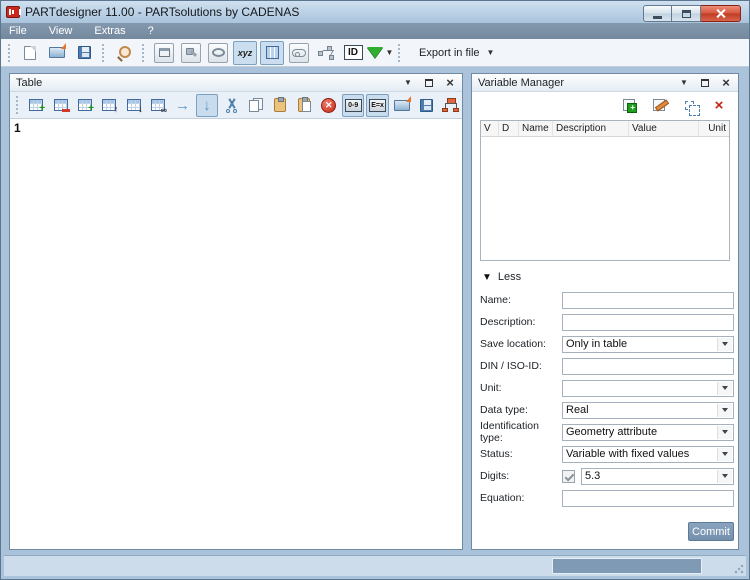 This screenshot has width=750, height=580. I want to click on delete-row-button, so click(60, 105).